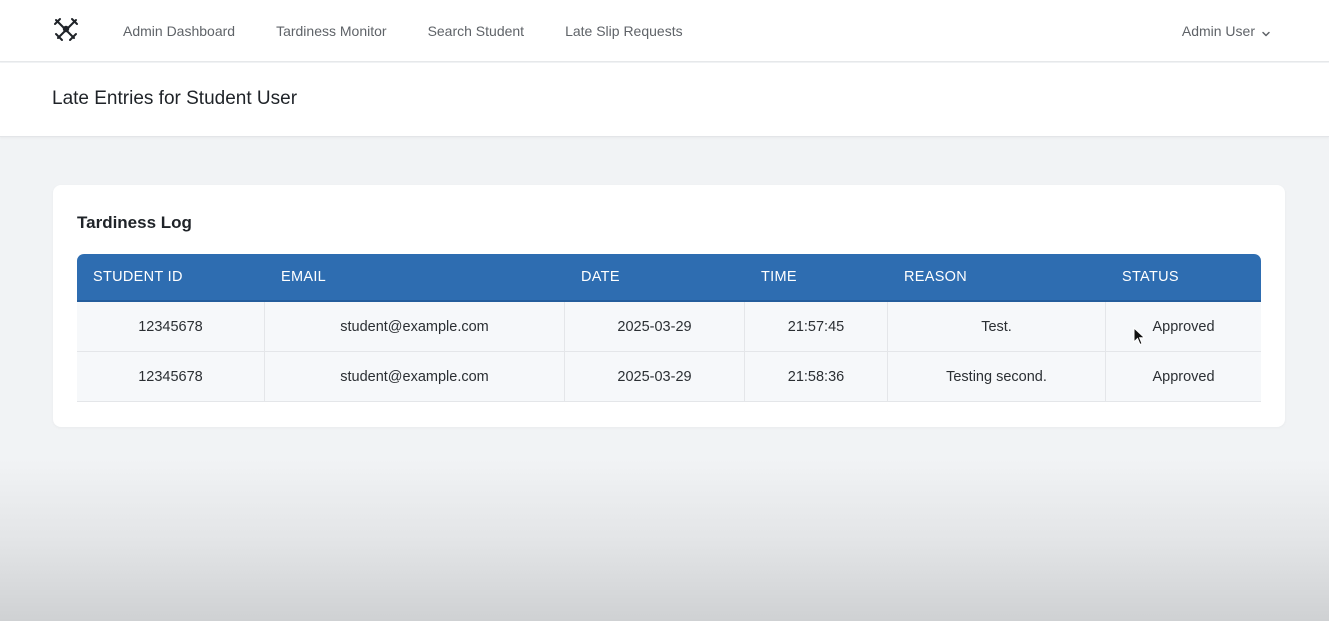  I want to click on nav-link-search-student: Search Student, so click(476, 31).